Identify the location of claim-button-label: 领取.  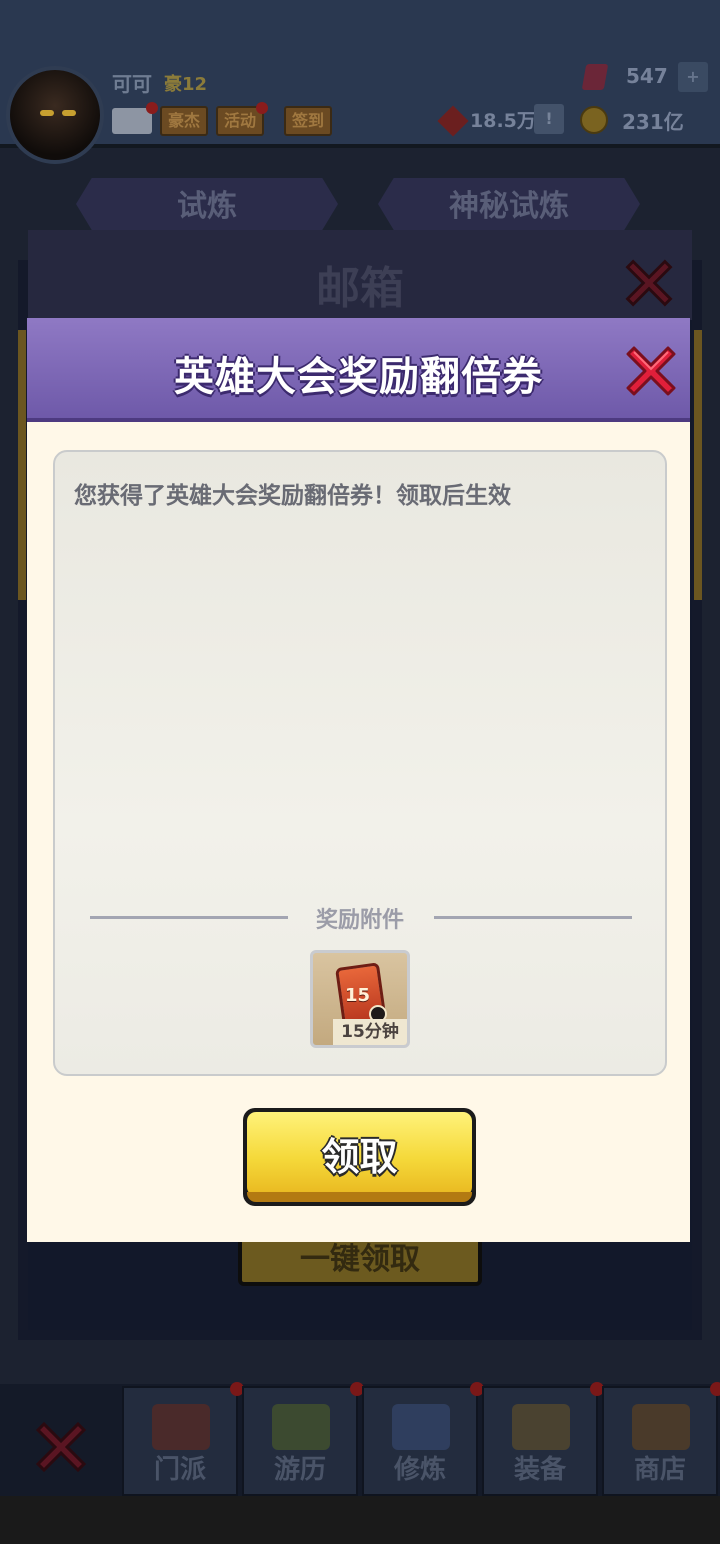
(359, 1157).